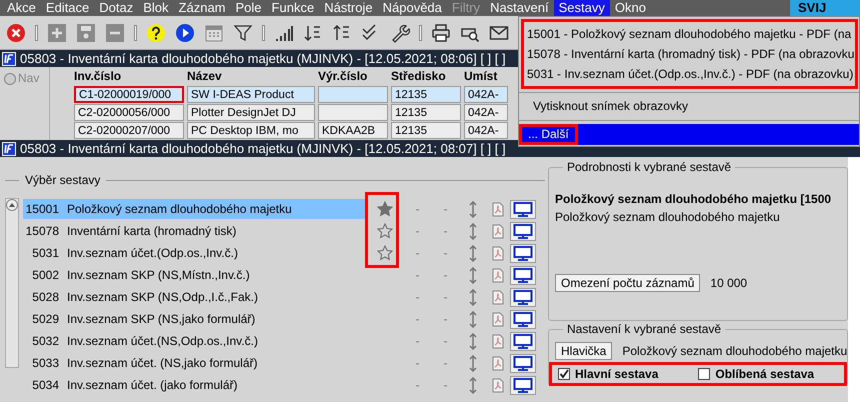 Image resolution: width=860 pixels, height=402 pixels. What do you see at coordinates (400, 32) in the screenshot?
I see `wrench-icon` at bounding box center [400, 32].